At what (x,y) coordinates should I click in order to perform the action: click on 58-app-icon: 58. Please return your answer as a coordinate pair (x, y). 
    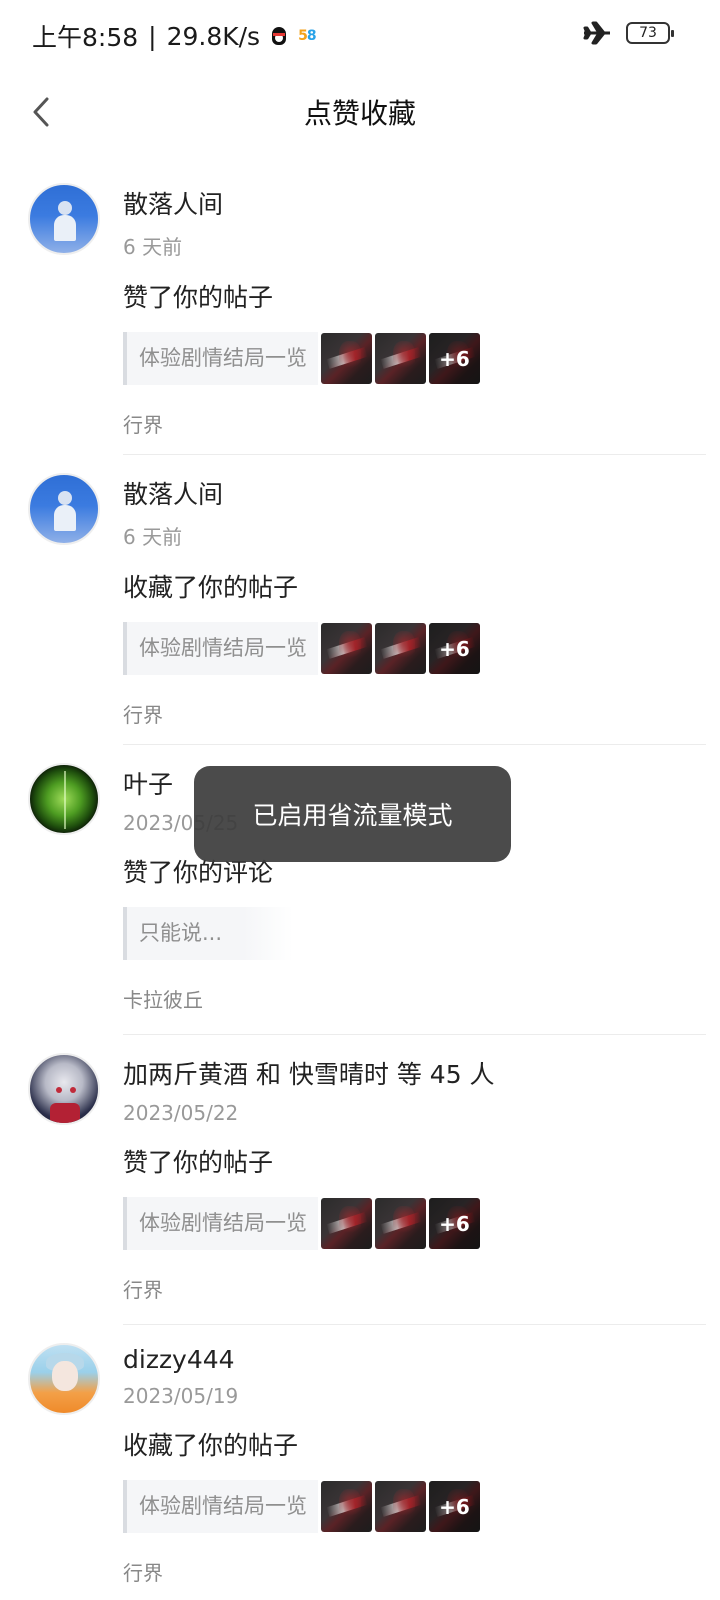
    Looking at the image, I should click on (307, 36).